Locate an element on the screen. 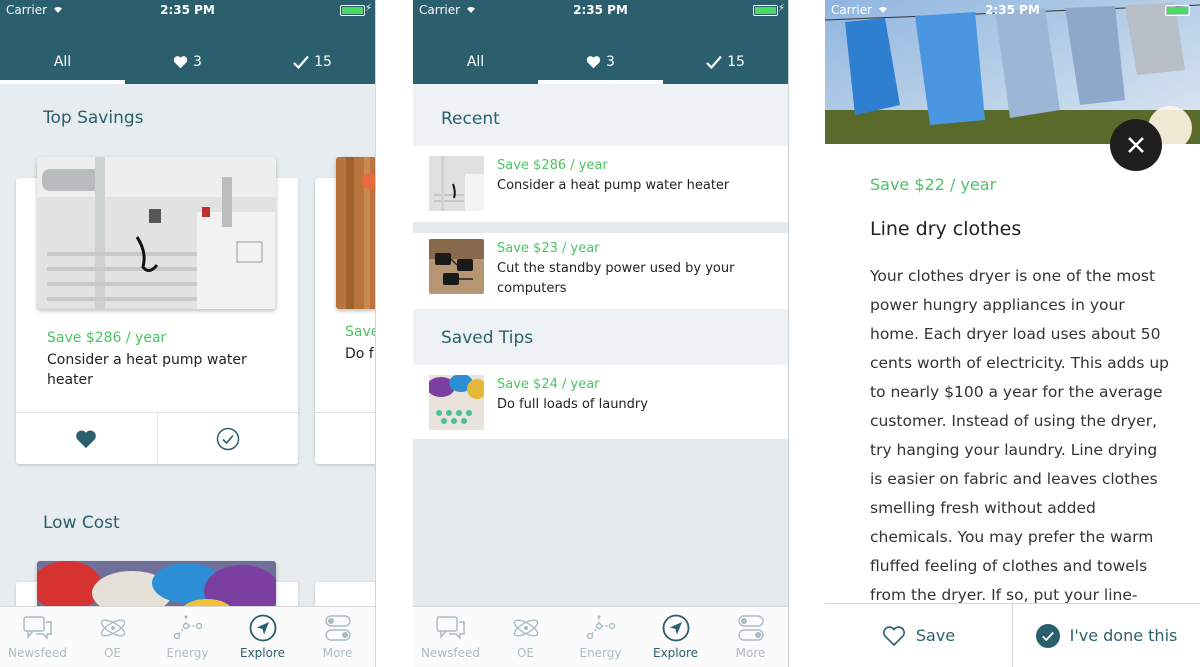 The image size is (1200, 667). mark-done-button is located at coordinates (227, 438).